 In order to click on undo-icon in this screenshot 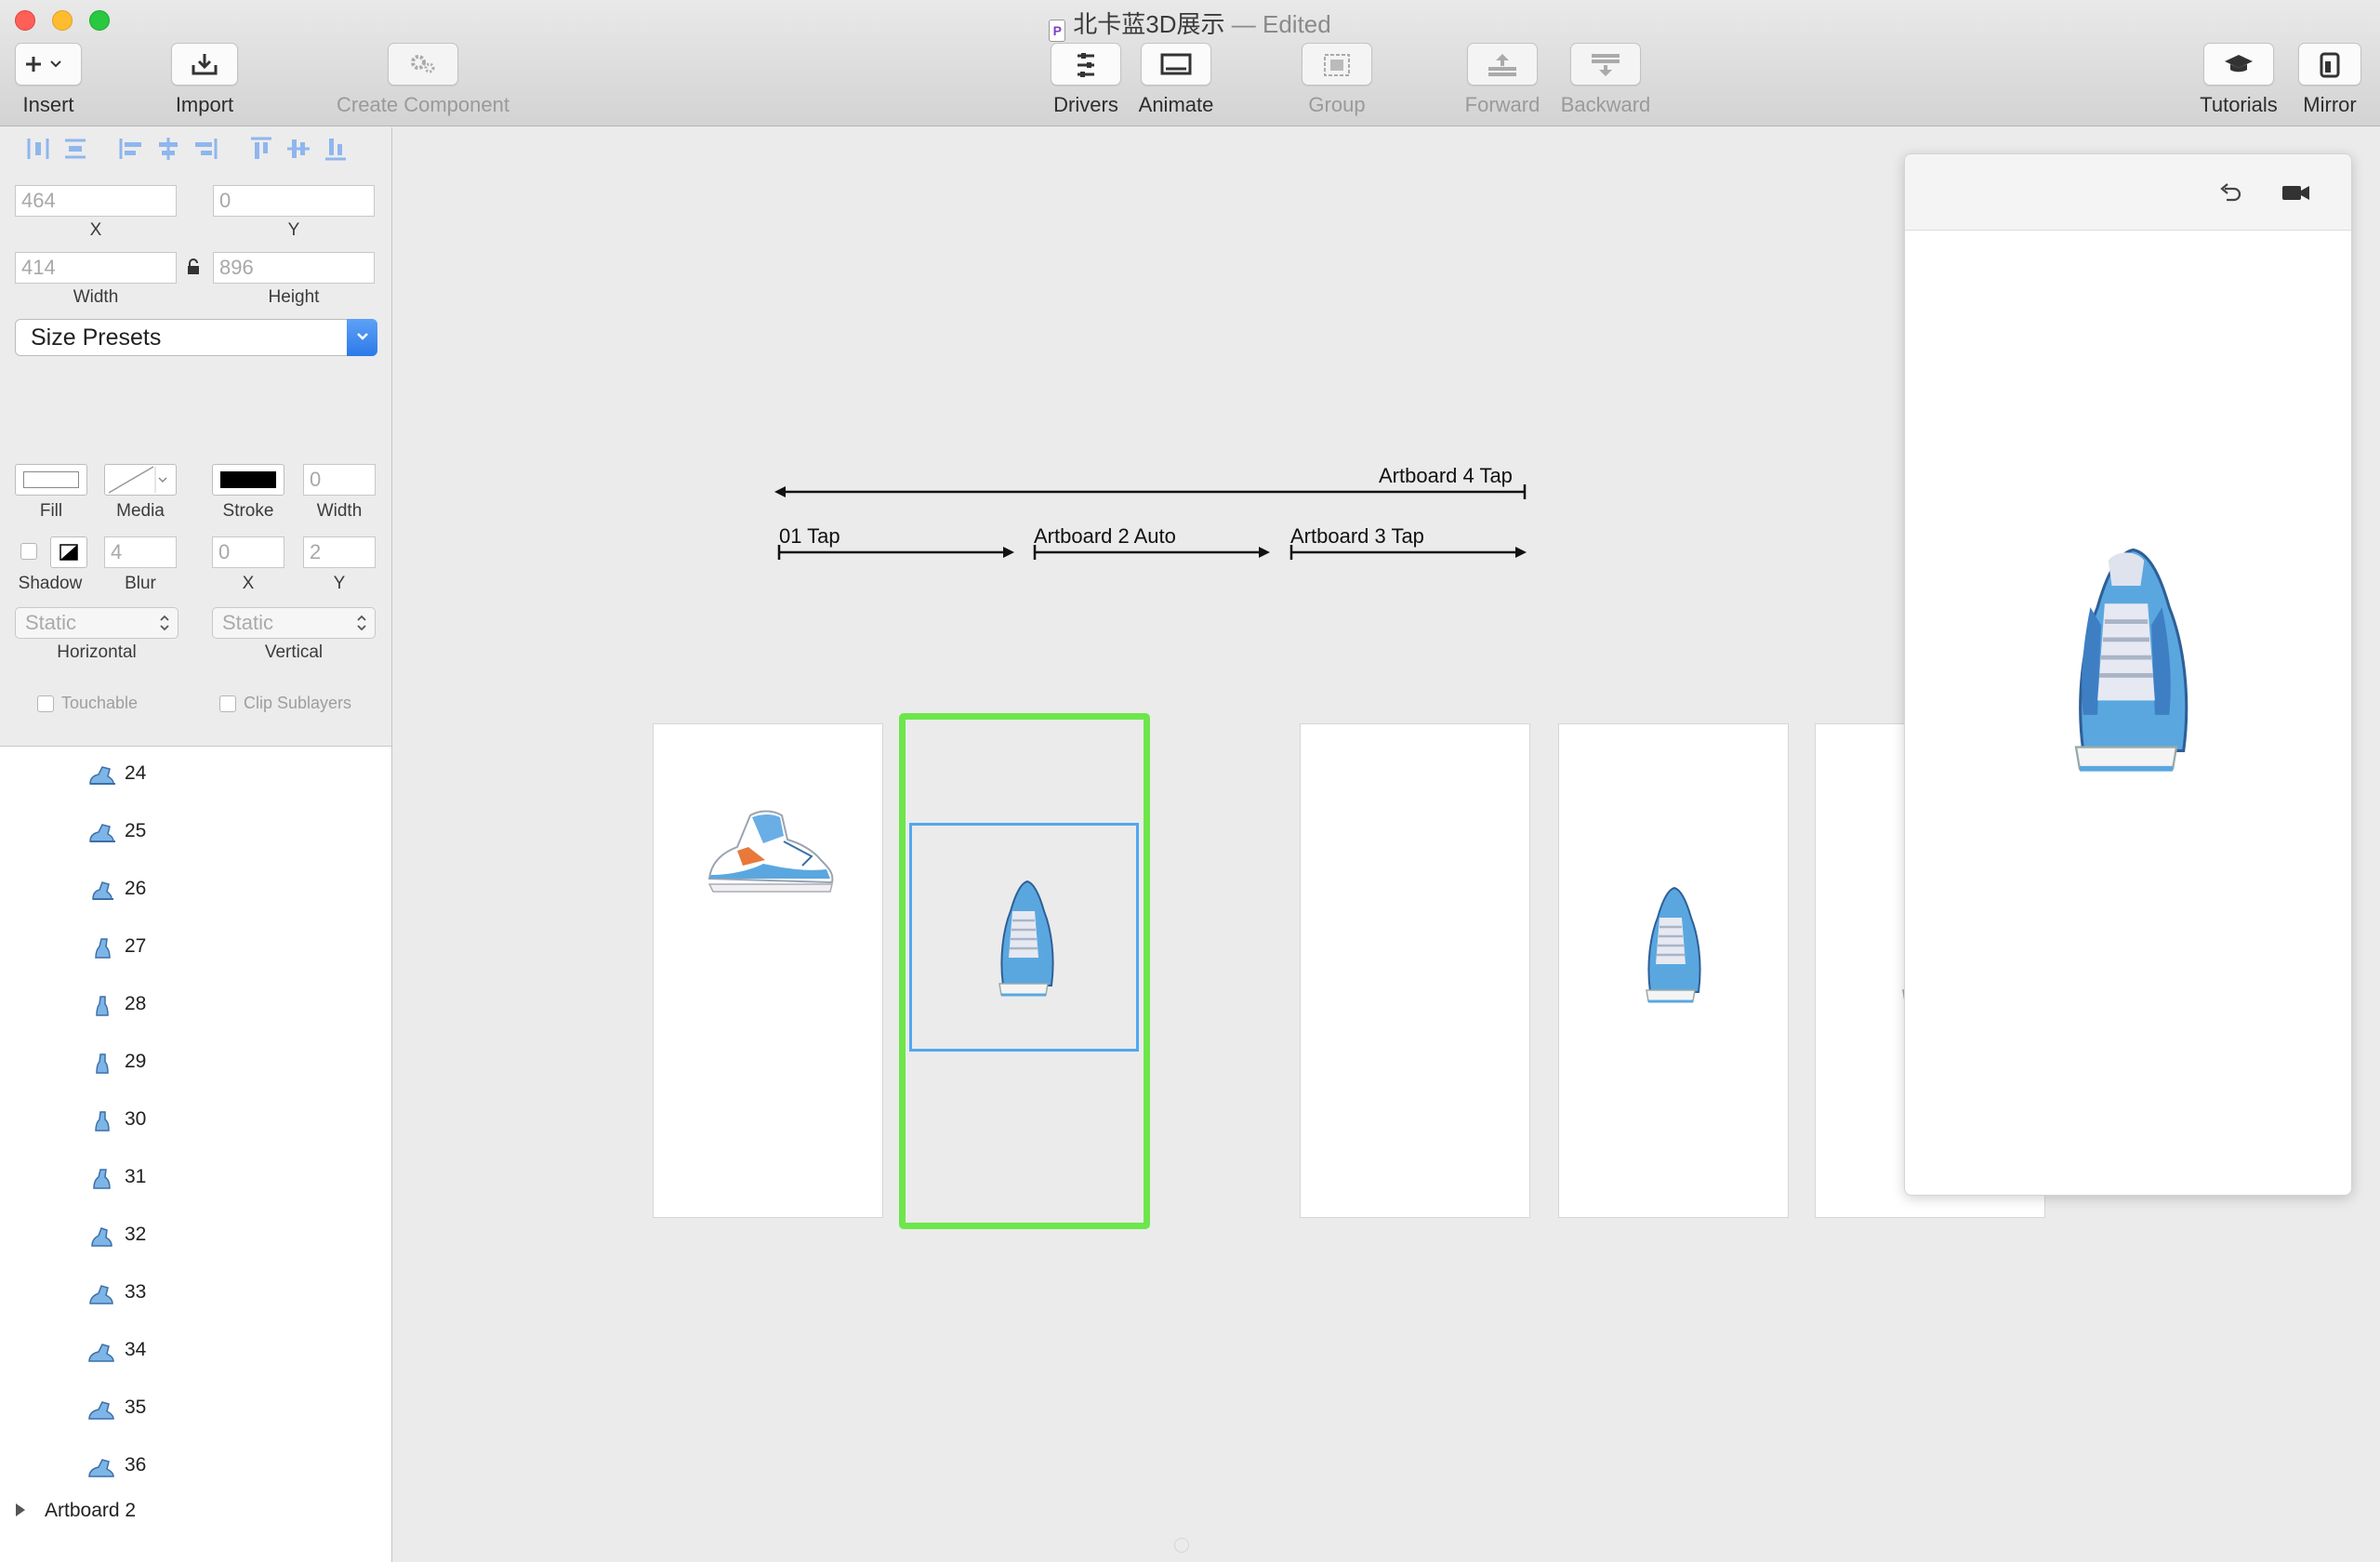, I will do `click(2231, 192)`.